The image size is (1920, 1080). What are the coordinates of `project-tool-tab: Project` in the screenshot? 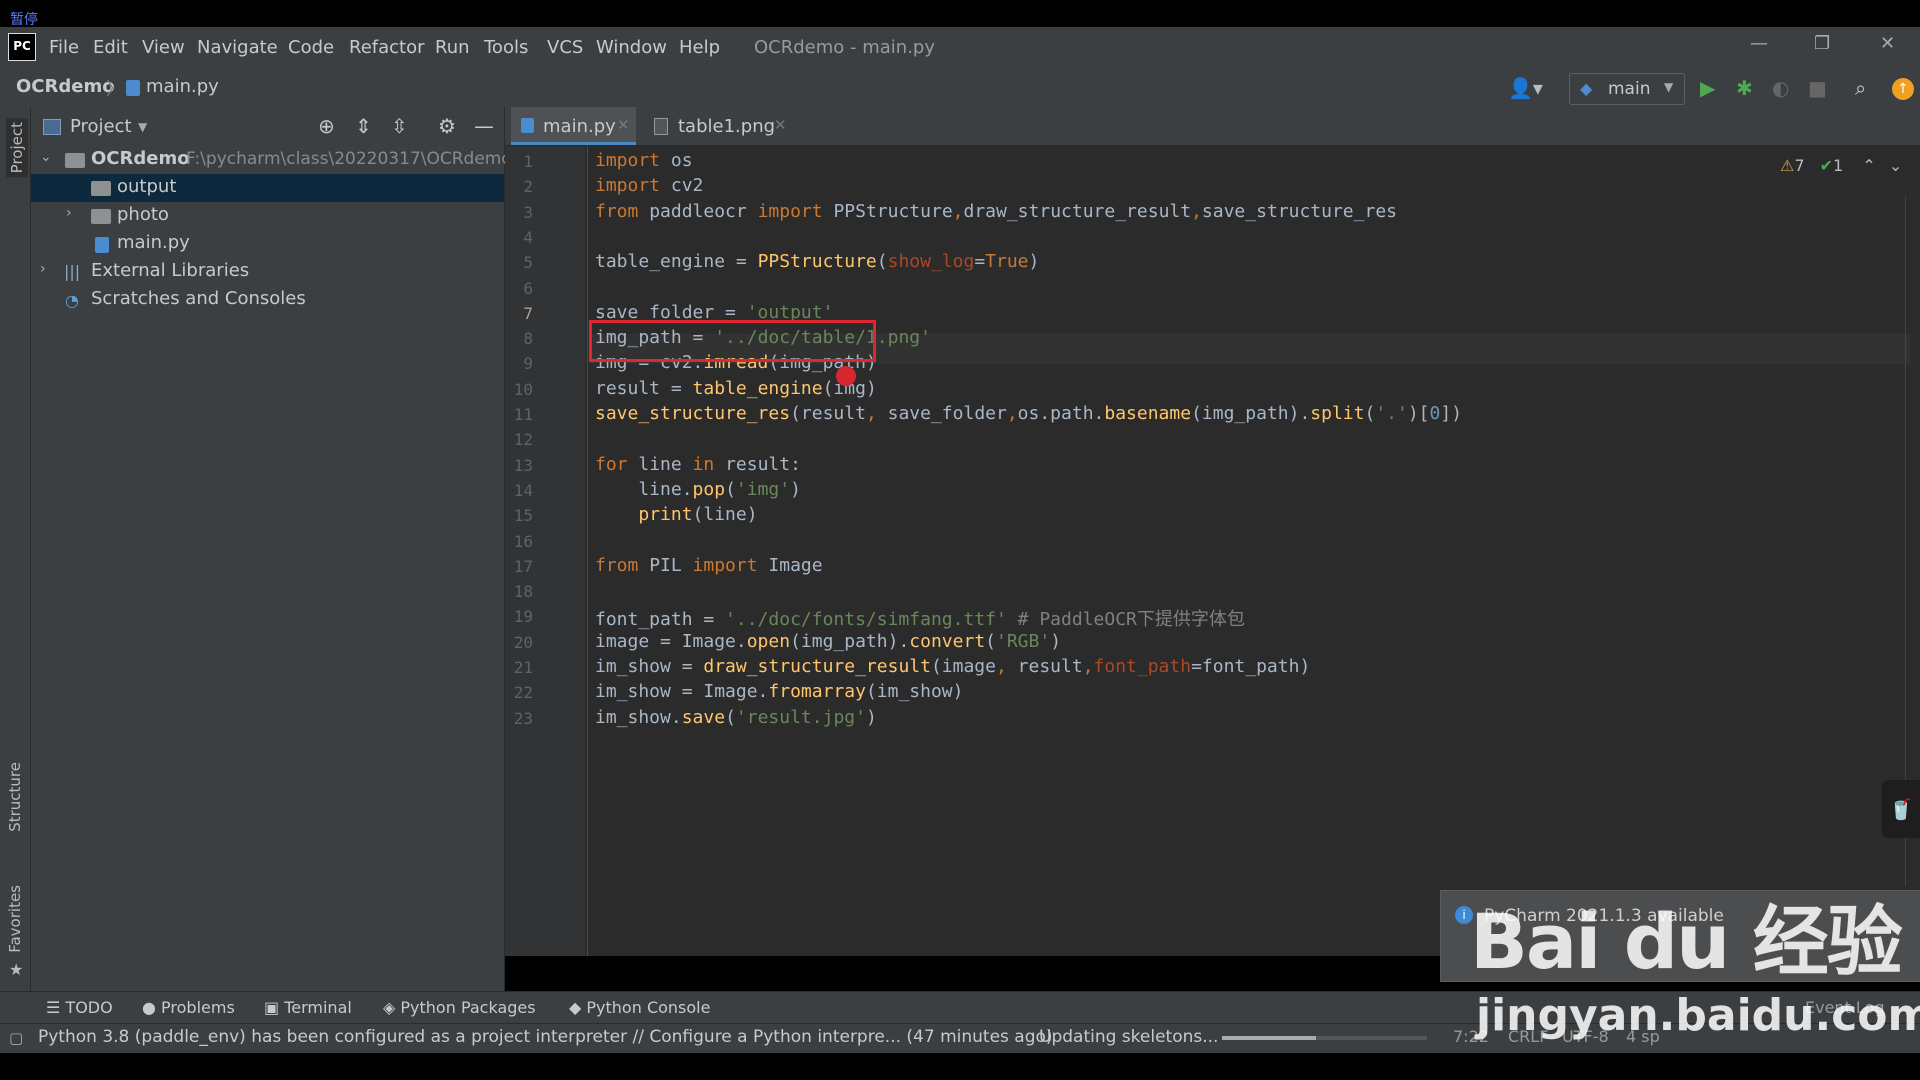 It's located at (17, 148).